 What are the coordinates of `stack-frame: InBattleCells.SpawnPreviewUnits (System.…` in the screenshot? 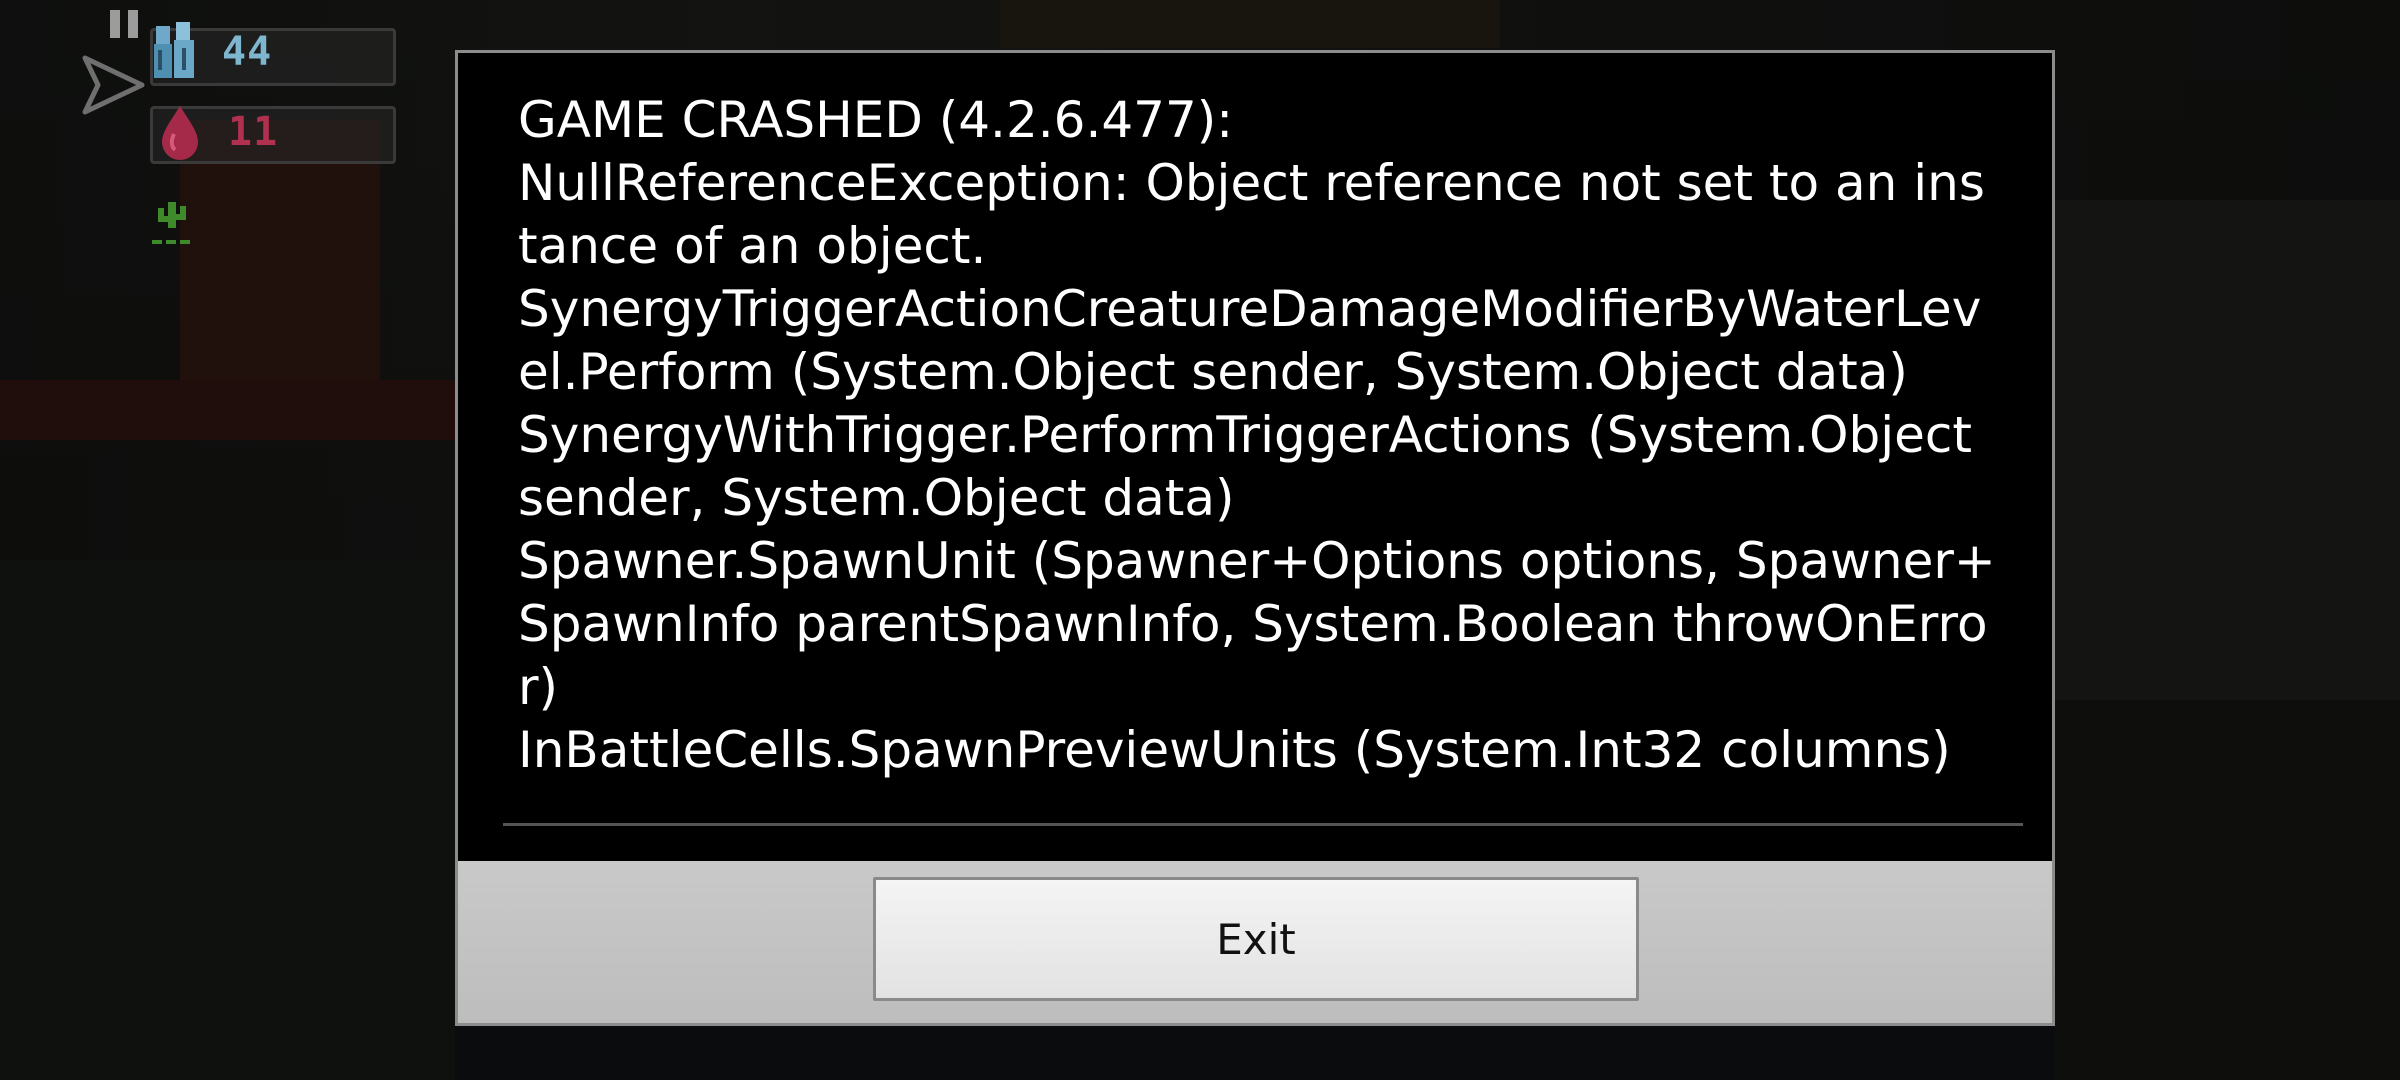 It's located at (1234, 750).